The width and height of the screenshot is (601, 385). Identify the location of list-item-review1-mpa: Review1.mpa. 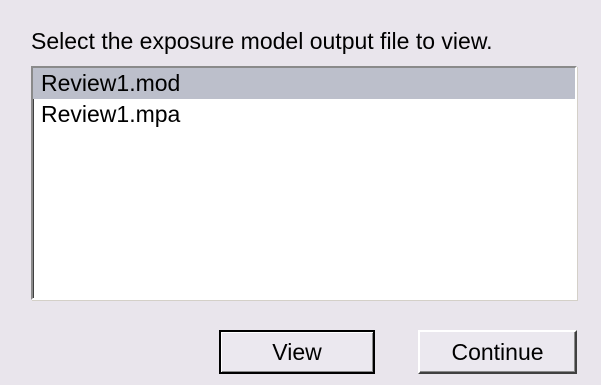
(304, 114).